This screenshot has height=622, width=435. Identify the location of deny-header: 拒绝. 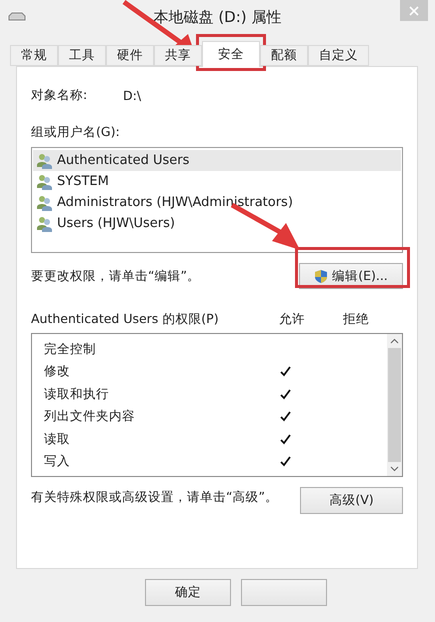
(356, 319).